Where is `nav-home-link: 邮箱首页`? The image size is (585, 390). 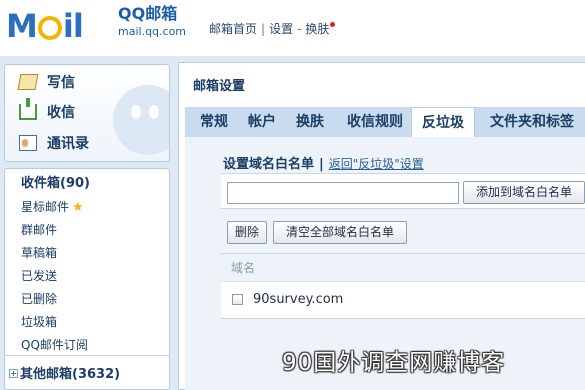
nav-home-link: 邮箱首页 is located at coordinates (233, 29).